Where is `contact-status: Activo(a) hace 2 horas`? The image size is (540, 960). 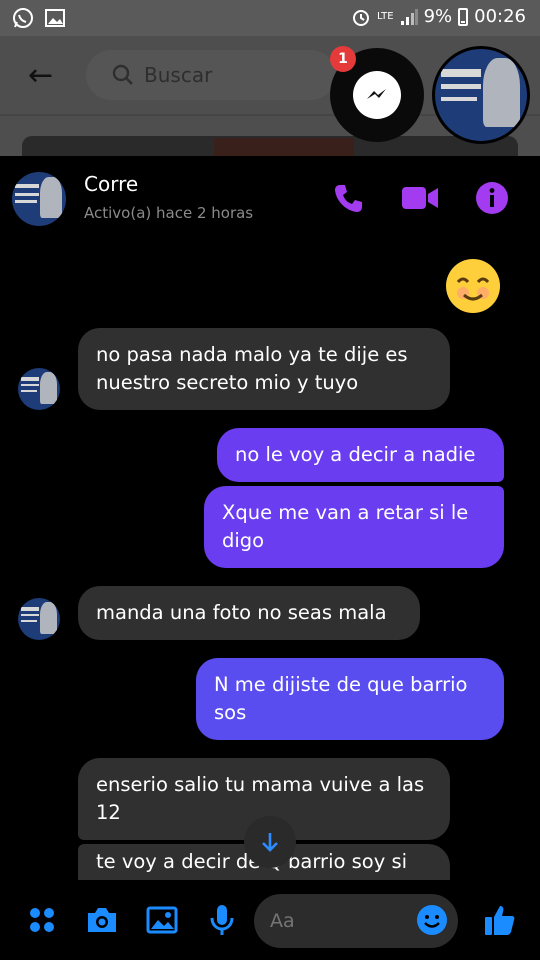 contact-status: Activo(a) hace 2 horas is located at coordinates (169, 213).